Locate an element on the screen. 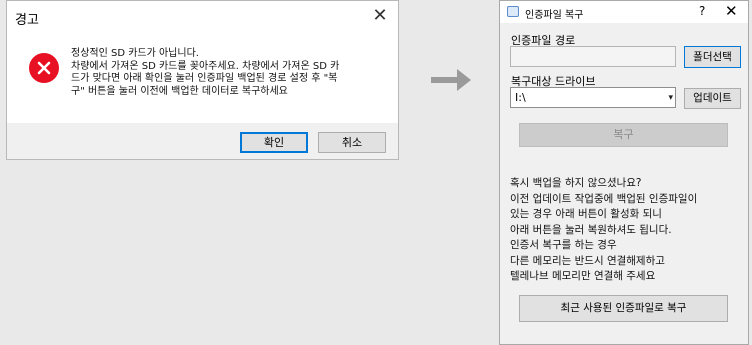  folder-select-button: 폴더선택 is located at coordinates (712, 57).